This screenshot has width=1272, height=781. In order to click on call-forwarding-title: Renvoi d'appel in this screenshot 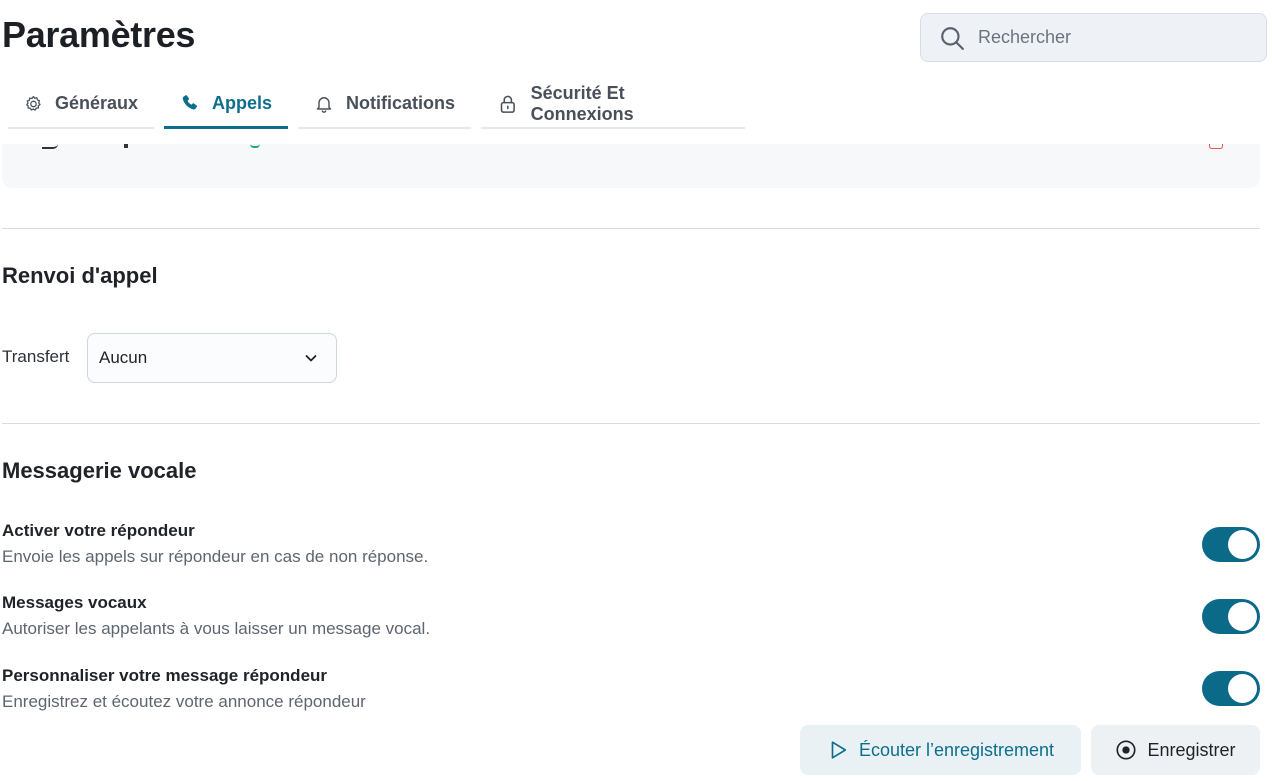, I will do `click(80, 275)`.